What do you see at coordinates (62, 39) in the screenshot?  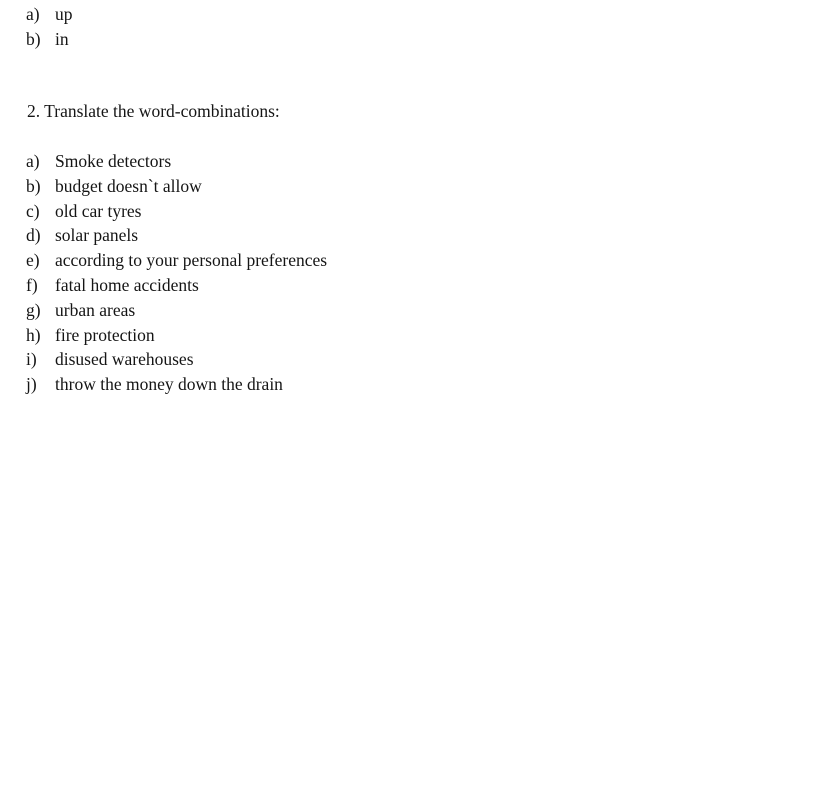 I see `list-item-text: in` at bounding box center [62, 39].